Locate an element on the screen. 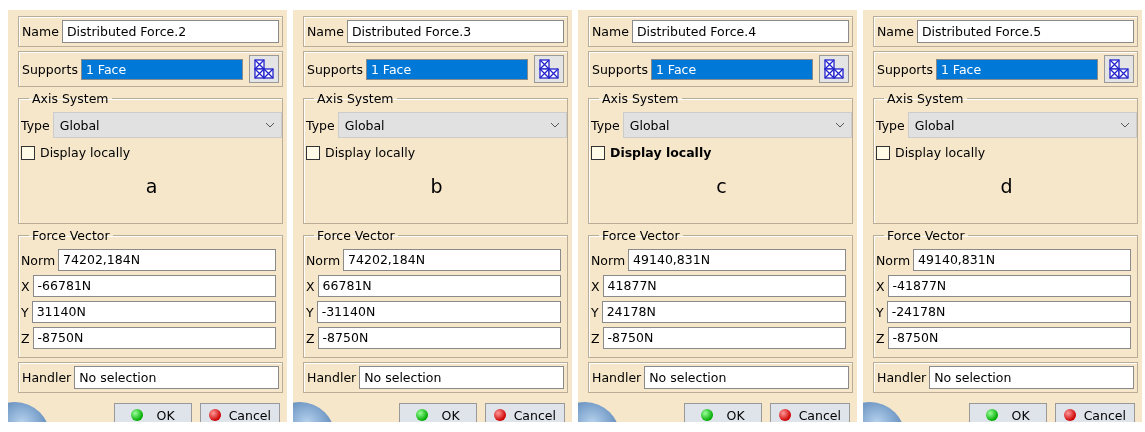 The height and width of the screenshot is (432, 1145). name-field: Distributed Force.3 is located at coordinates (455, 31).